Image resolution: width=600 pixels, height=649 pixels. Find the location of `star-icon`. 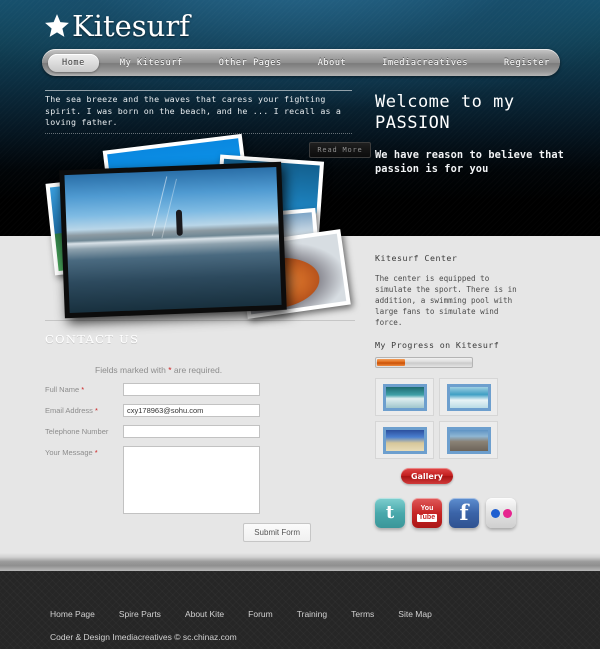

star-icon is located at coordinates (57, 25).